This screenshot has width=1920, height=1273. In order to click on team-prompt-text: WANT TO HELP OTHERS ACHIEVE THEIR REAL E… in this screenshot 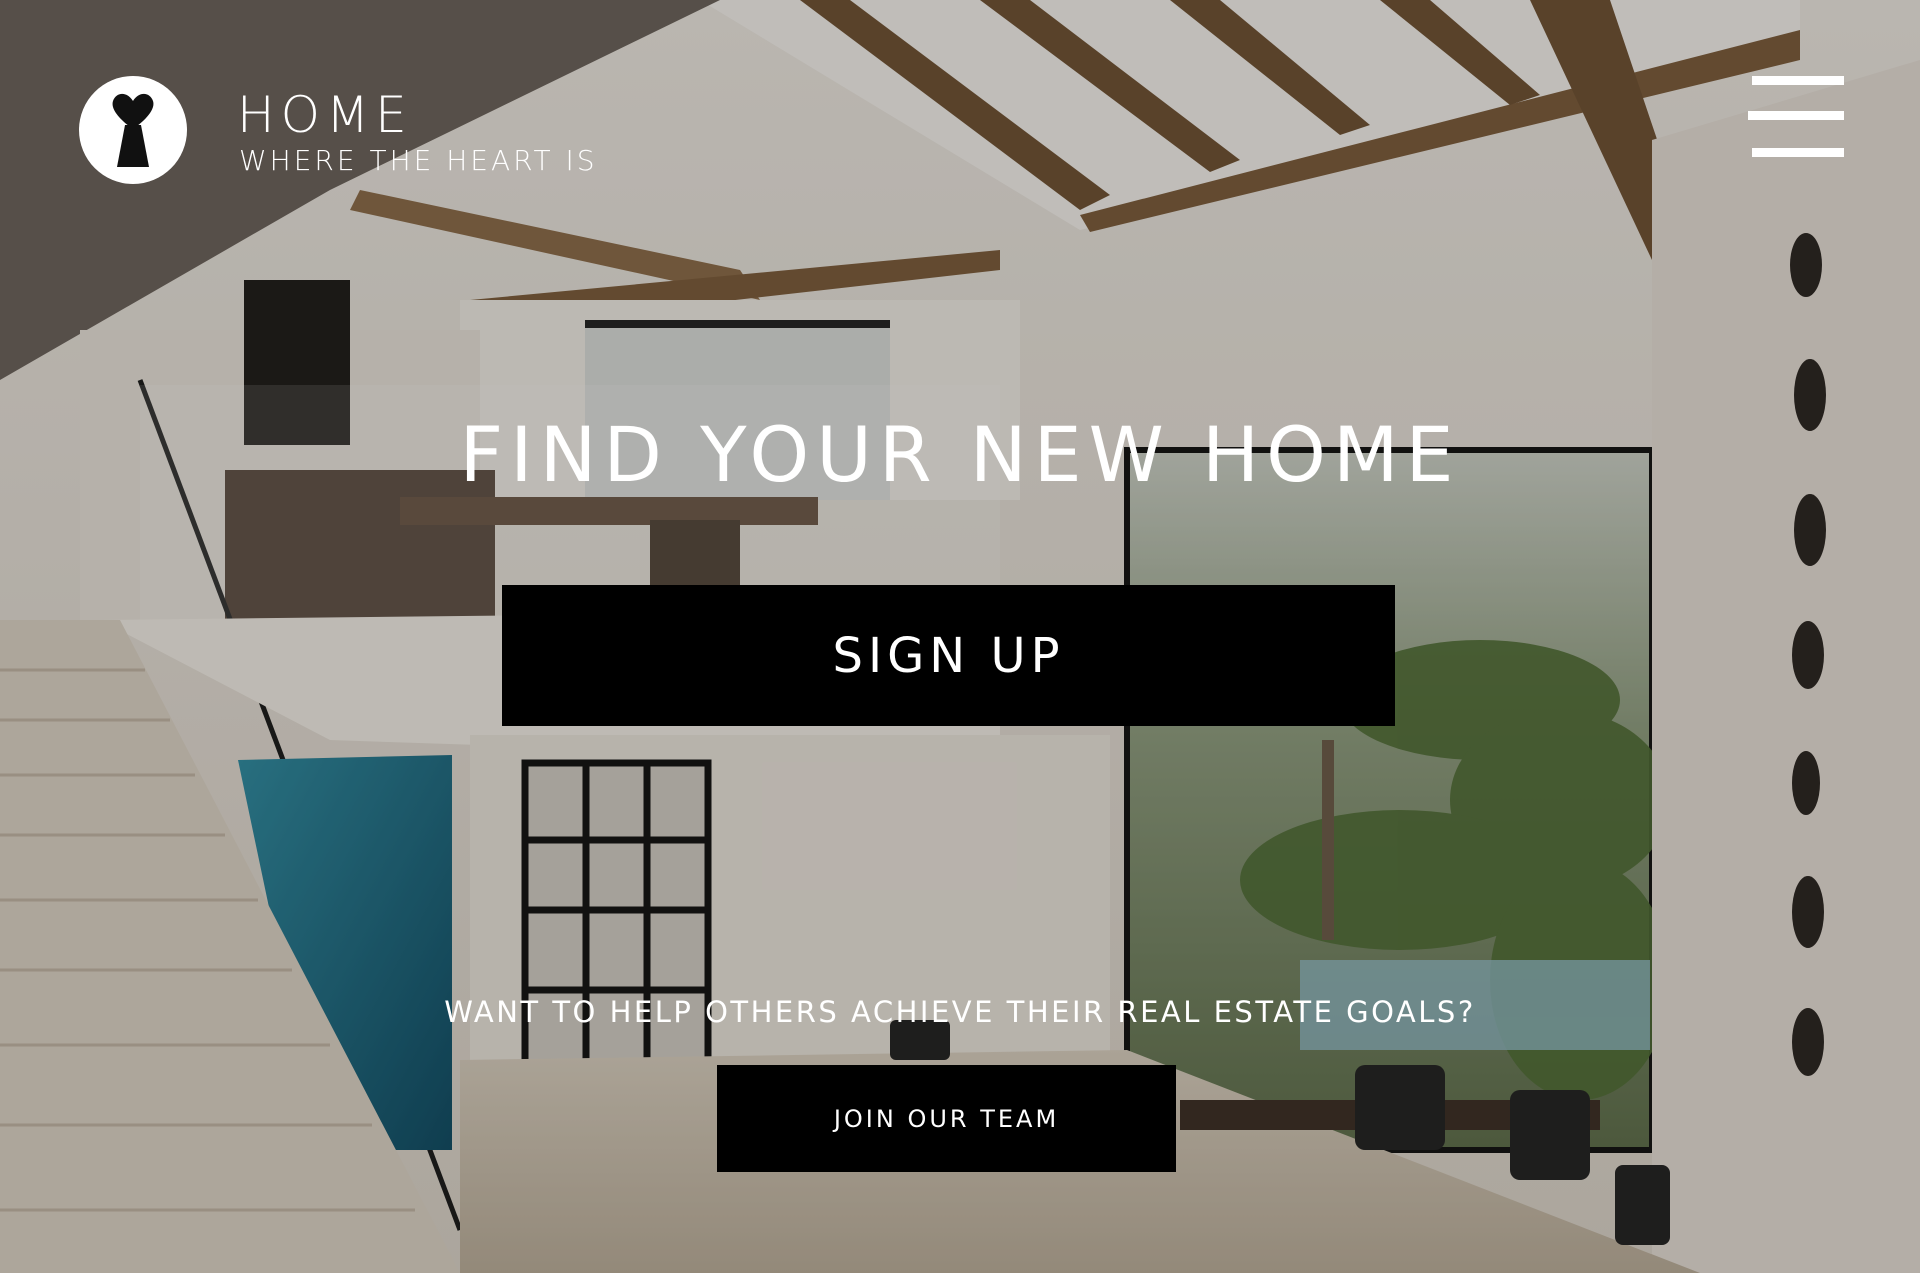, I will do `click(960, 1012)`.